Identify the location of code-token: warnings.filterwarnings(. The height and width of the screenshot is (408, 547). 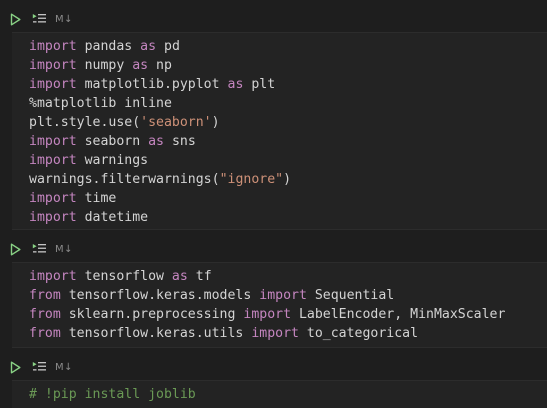
(124, 179).